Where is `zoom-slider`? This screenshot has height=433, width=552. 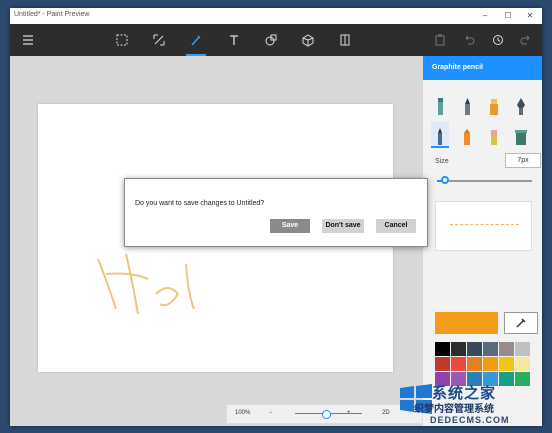
zoom-slider is located at coordinates (328, 414).